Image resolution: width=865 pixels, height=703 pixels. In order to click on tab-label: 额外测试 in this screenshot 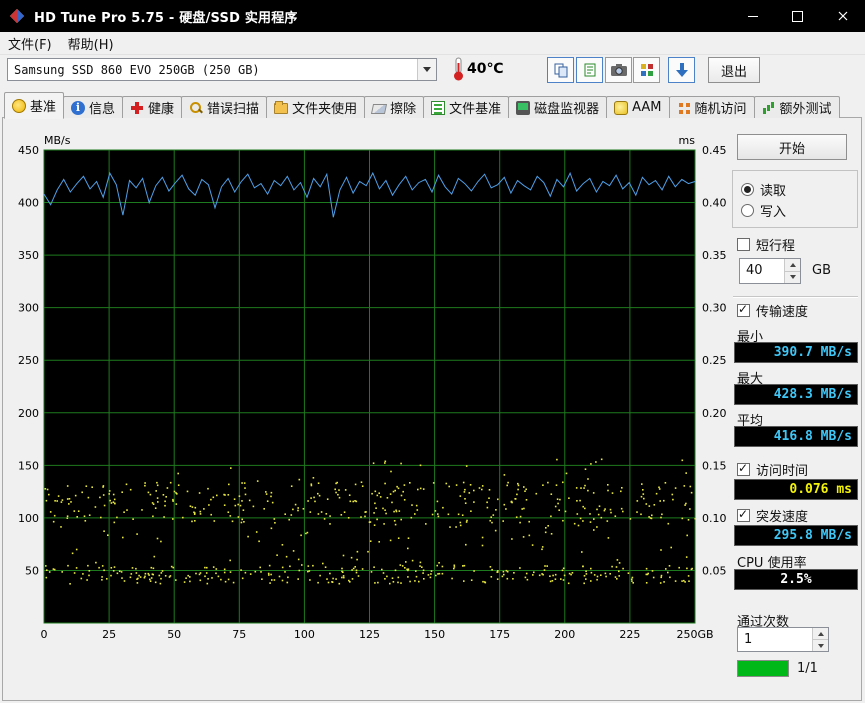, I will do `click(805, 109)`.